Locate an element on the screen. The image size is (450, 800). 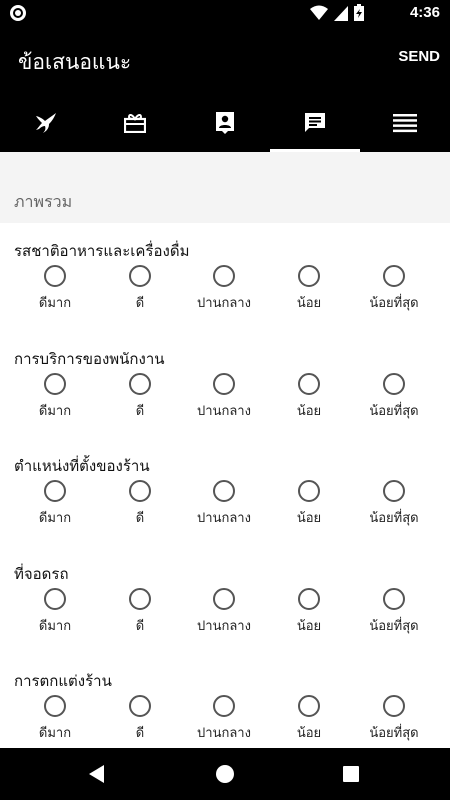
wifi-icon is located at coordinates (319, 12).